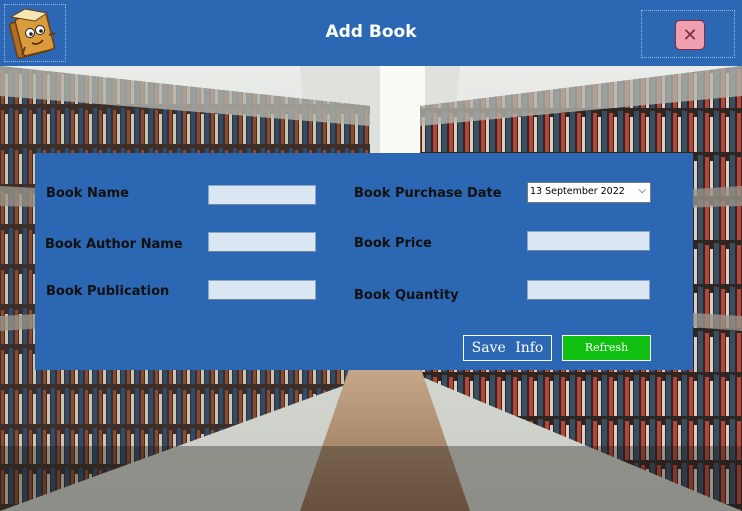 Image resolution: width=742 pixels, height=511 pixels. I want to click on book-name-input, so click(262, 195).